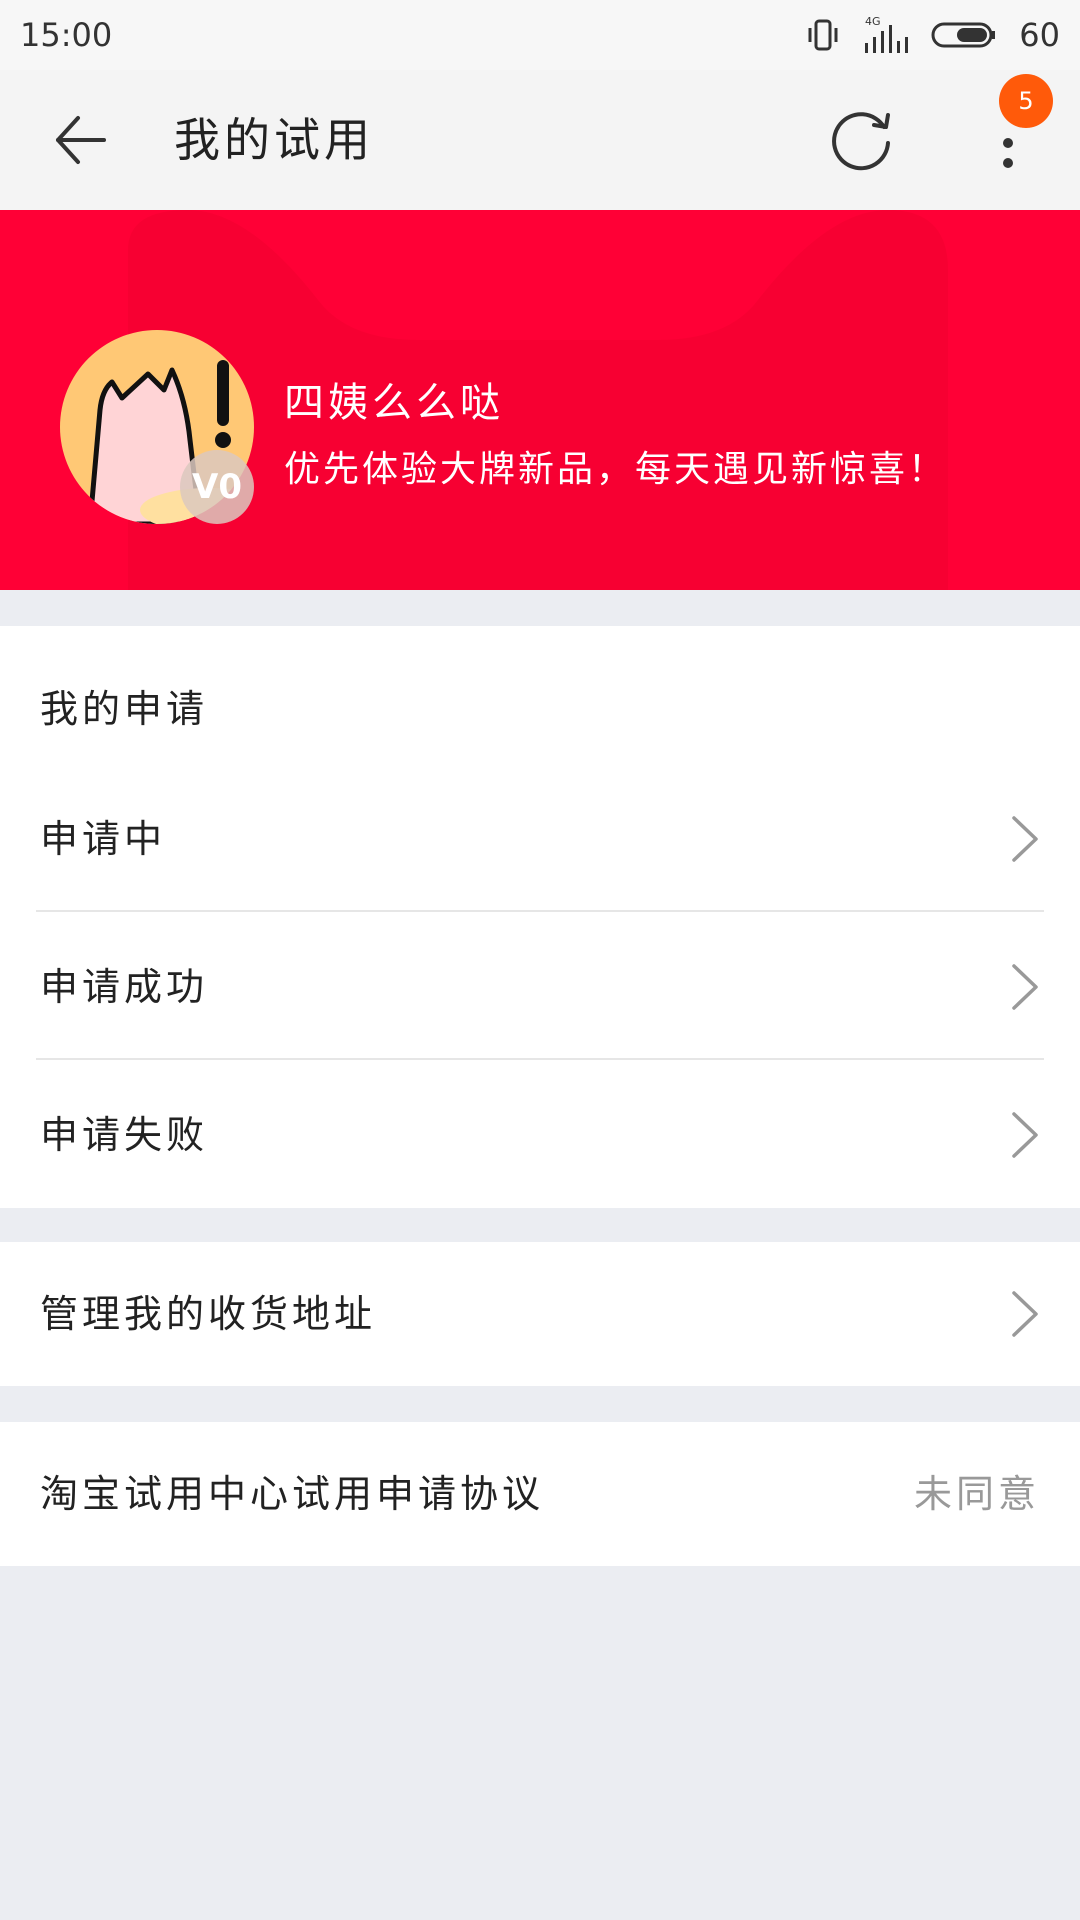  What do you see at coordinates (616, 469) in the screenshot?
I see `user-slogan: 优先体验大牌新品，每天遇见新惊喜！` at bounding box center [616, 469].